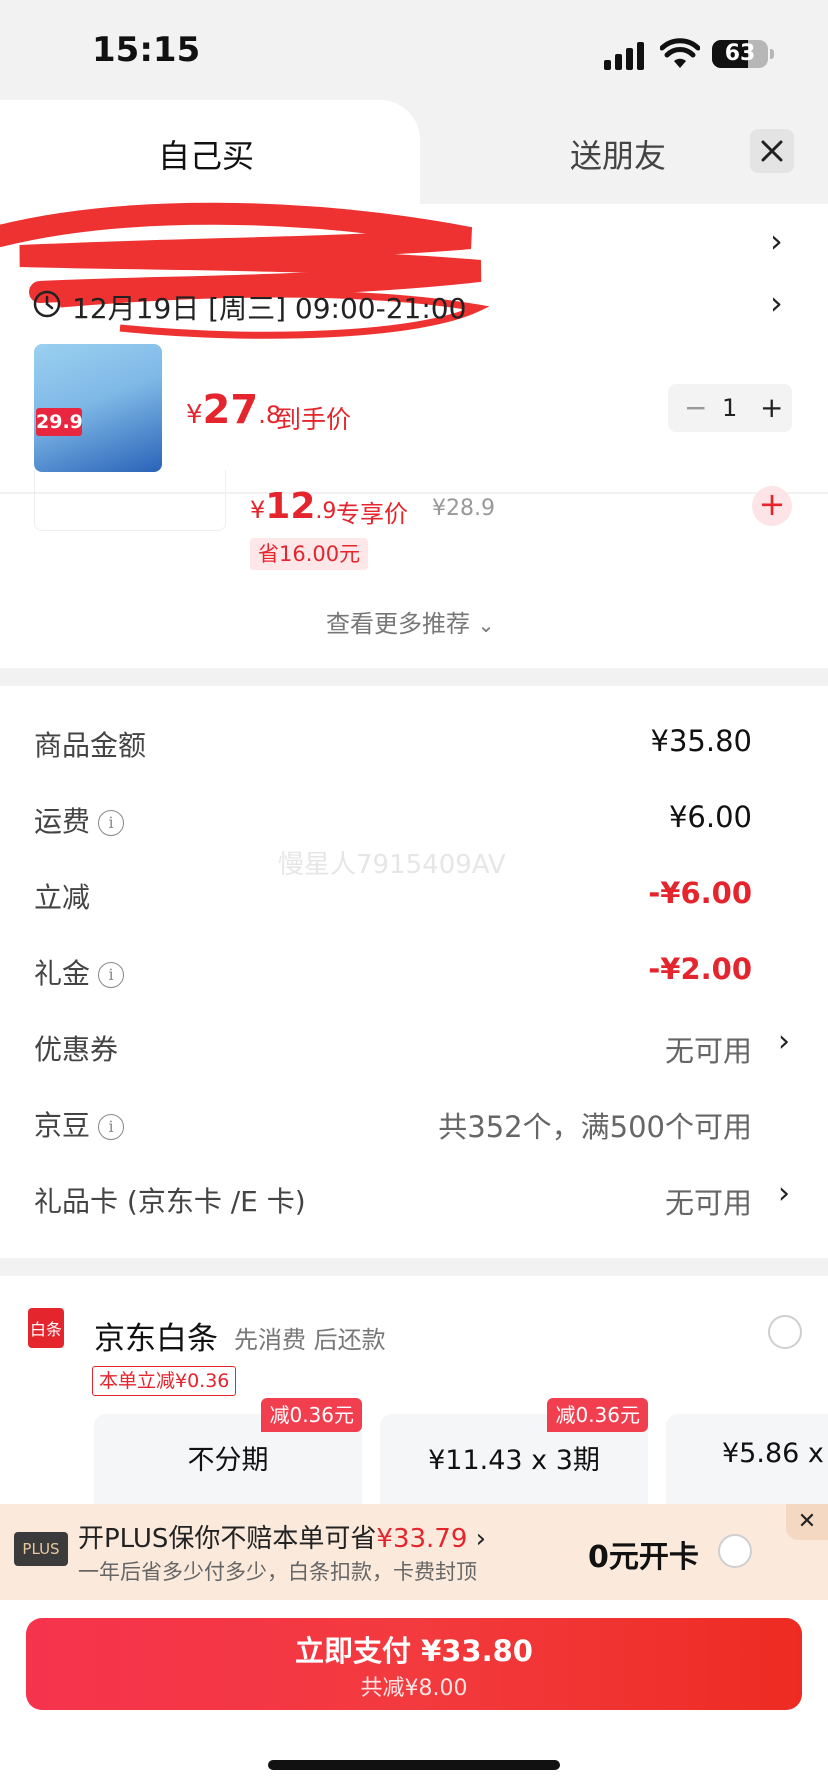  What do you see at coordinates (784, 1041) in the screenshot?
I see `coupon-chevron-icon: ›` at bounding box center [784, 1041].